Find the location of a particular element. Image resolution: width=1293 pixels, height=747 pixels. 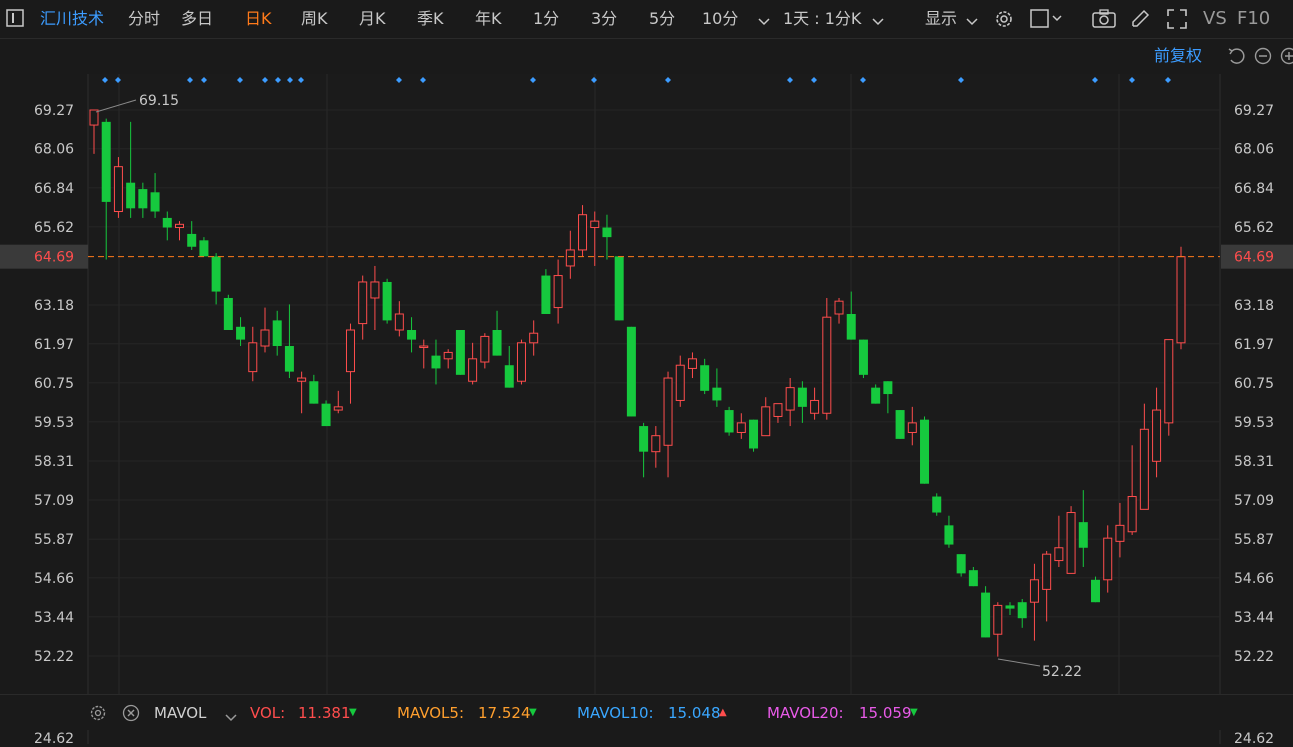

indicator-chevron-icon is located at coordinates (231, 718).